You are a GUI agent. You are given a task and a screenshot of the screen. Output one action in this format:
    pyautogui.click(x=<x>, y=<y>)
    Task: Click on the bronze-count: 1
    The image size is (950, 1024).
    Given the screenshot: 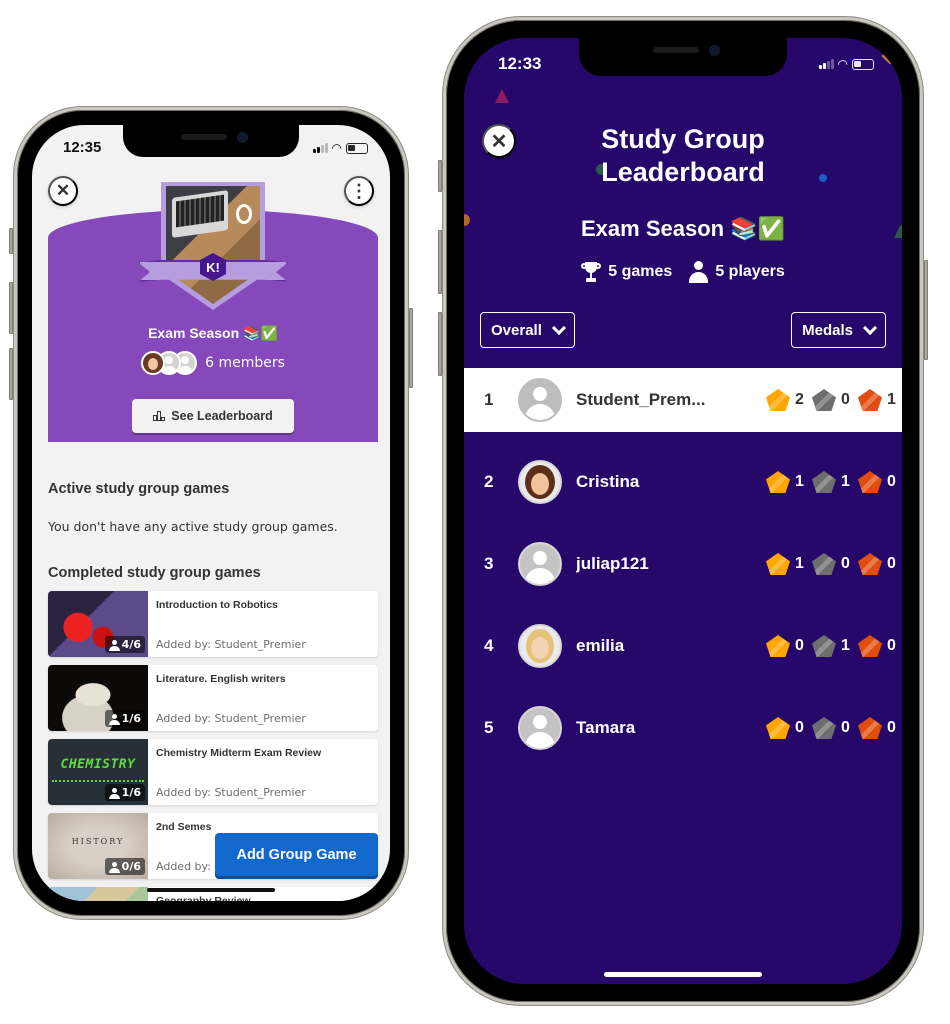 What is the action you would take?
    pyautogui.click(x=891, y=399)
    